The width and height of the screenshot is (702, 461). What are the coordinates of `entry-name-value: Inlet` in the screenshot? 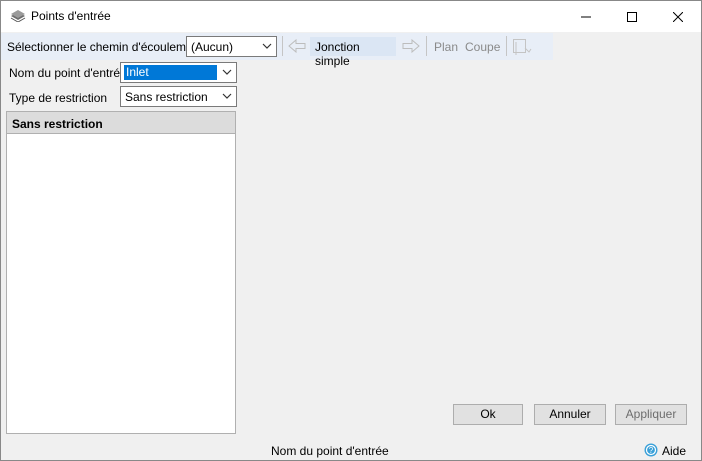 It's located at (137, 72).